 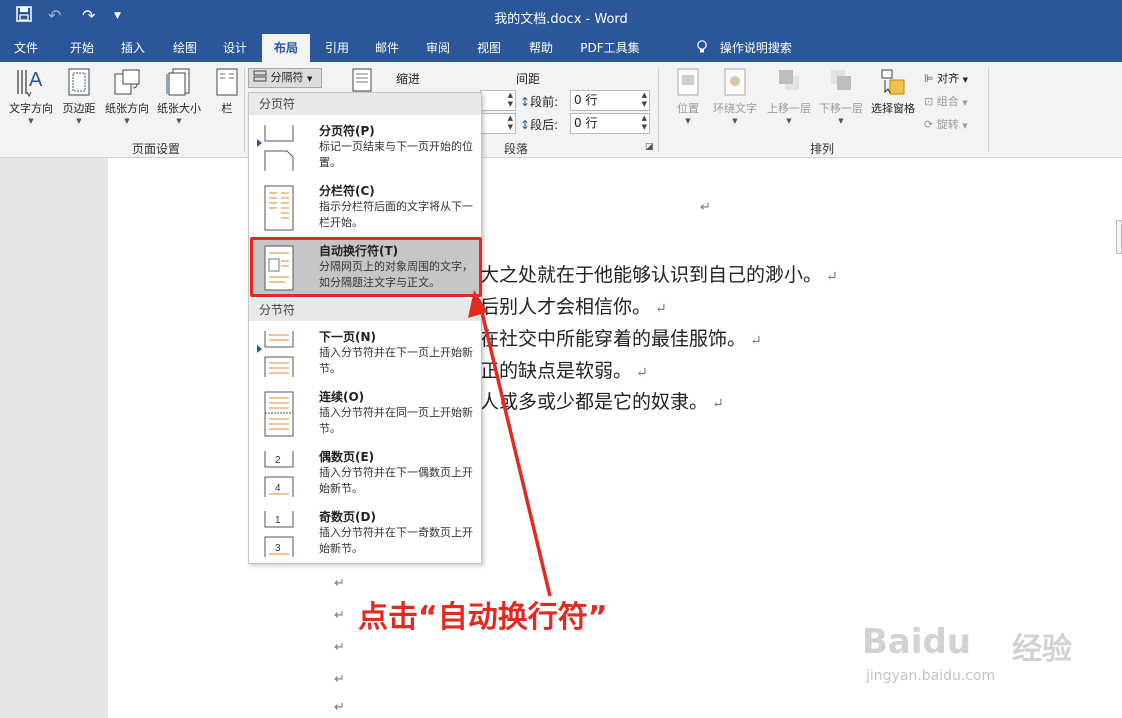 I want to click on orientation-icon, so click(x=127, y=82).